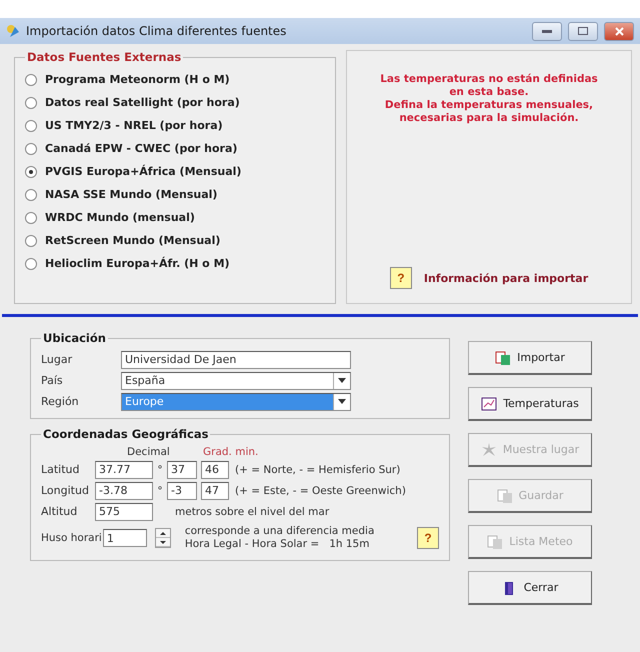  What do you see at coordinates (163, 542) in the screenshot?
I see `down-icon` at bounding box center [163, 542].